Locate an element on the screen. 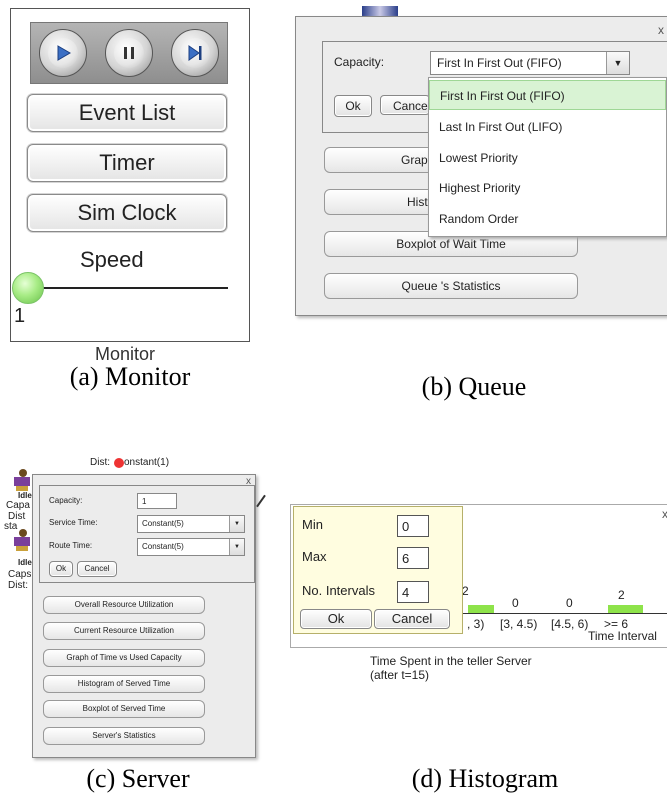  pause-icon is located at coordinates (129, 53).